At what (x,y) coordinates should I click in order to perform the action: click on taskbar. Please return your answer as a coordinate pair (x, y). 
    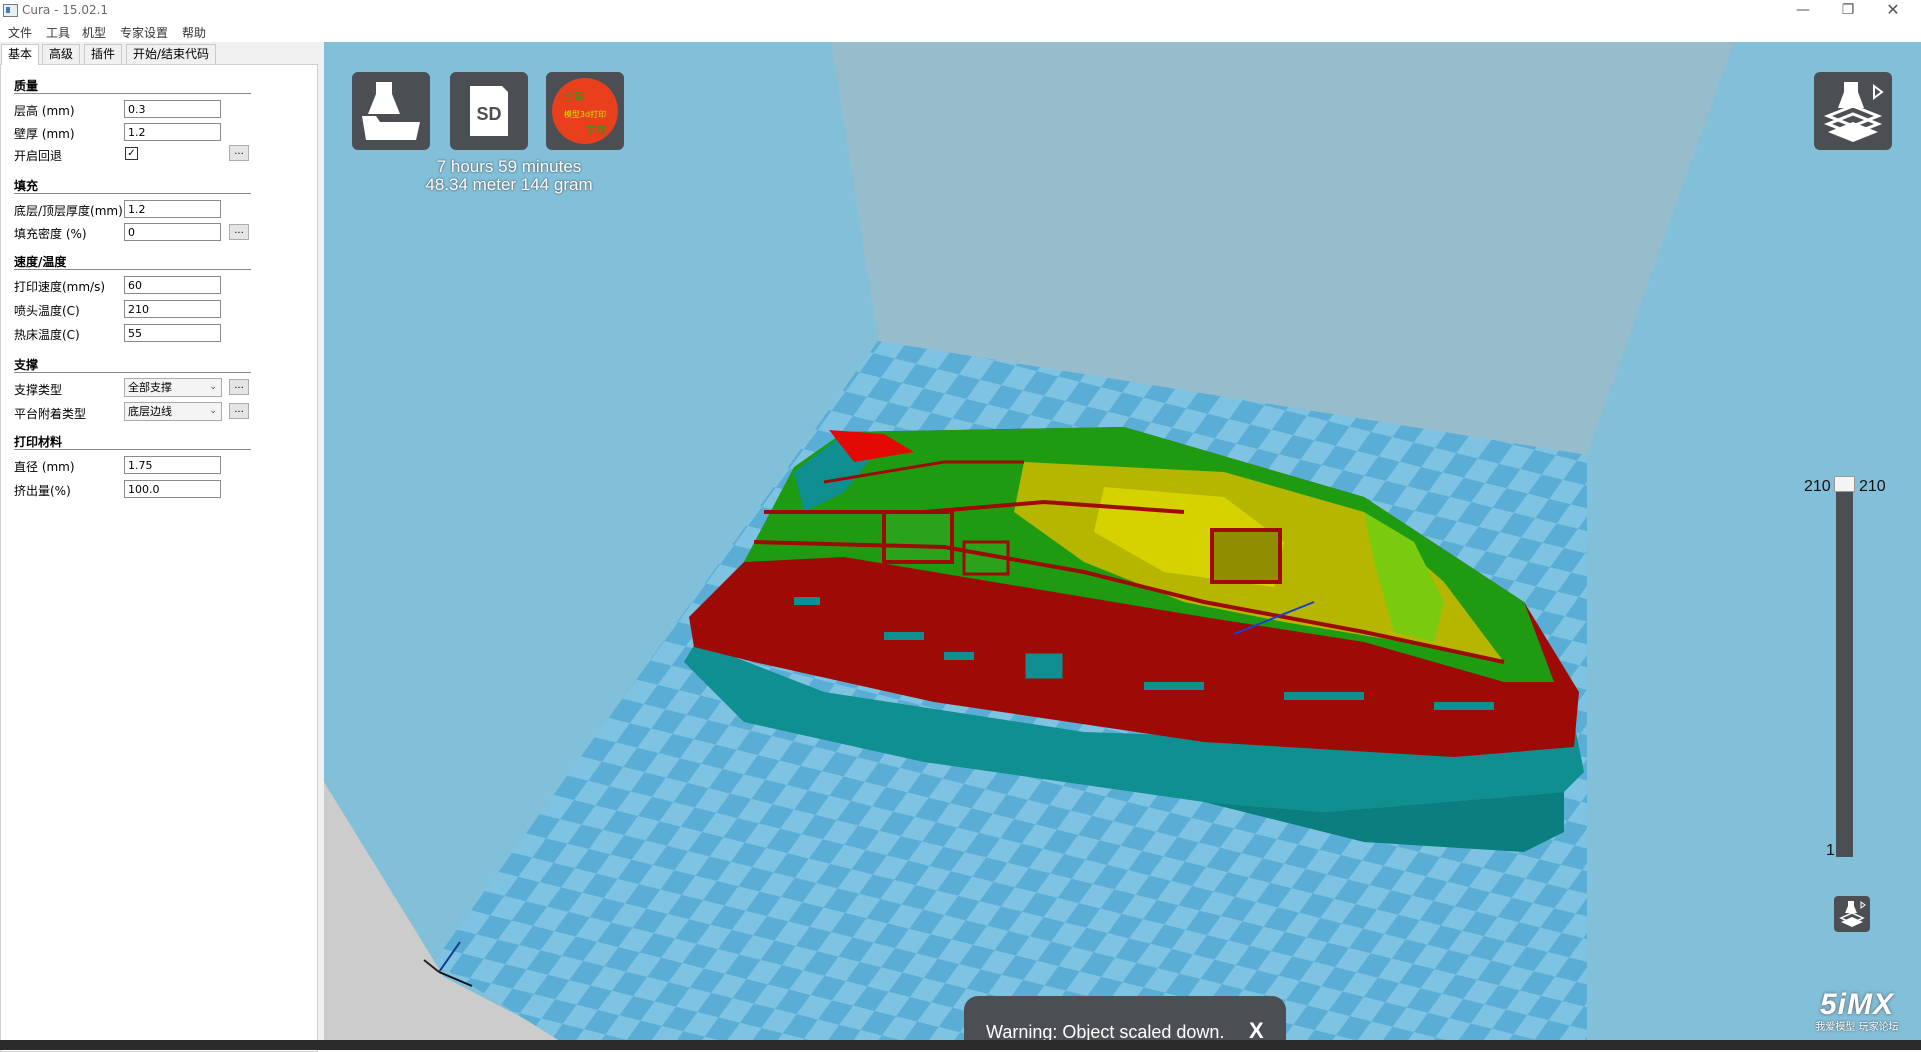
    Looking at the image, I should click on (960, 1045).